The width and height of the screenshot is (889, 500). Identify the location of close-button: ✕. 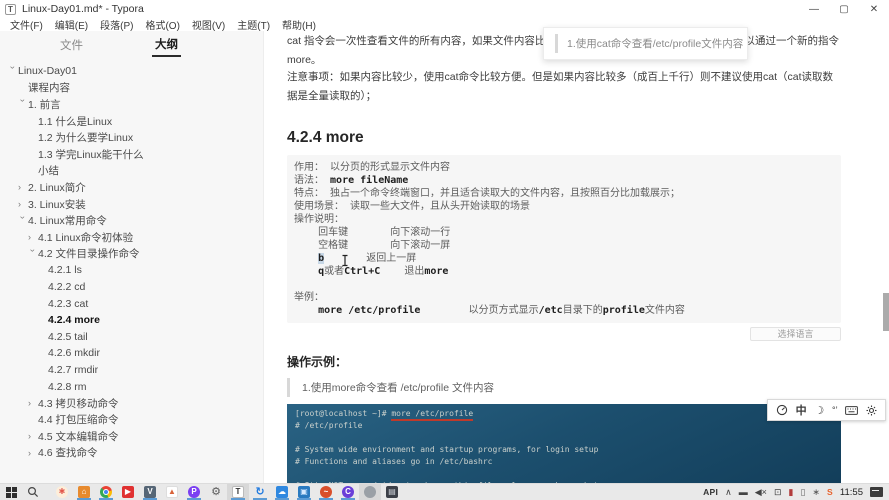
(874, 9).